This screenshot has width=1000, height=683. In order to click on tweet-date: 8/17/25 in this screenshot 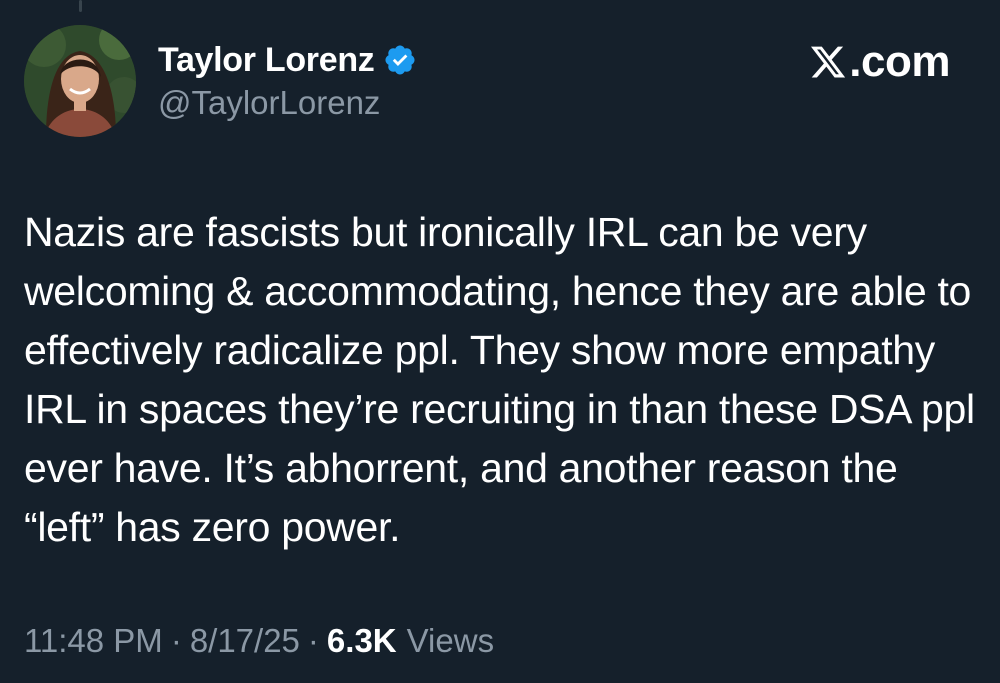, I will do `click(245, 641)`.